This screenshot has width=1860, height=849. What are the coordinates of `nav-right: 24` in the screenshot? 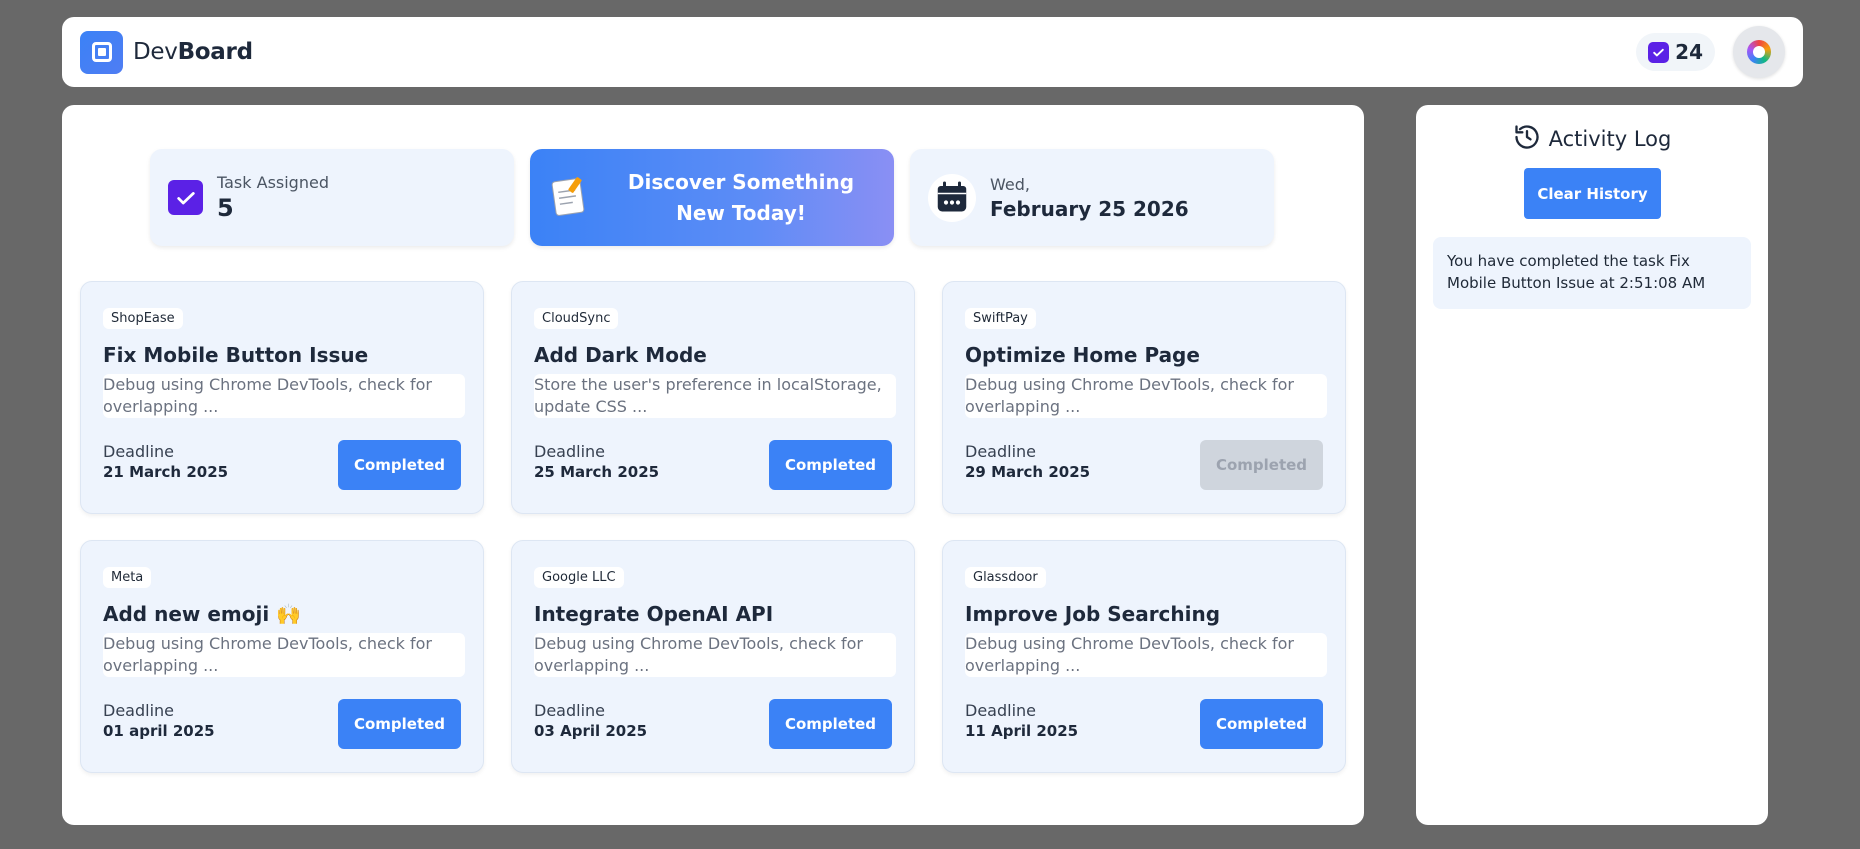 It's located at (1710, 52).